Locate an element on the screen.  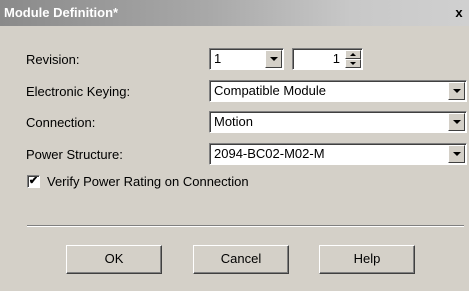
connection-select: Motion is located at coordinates (338, 122).